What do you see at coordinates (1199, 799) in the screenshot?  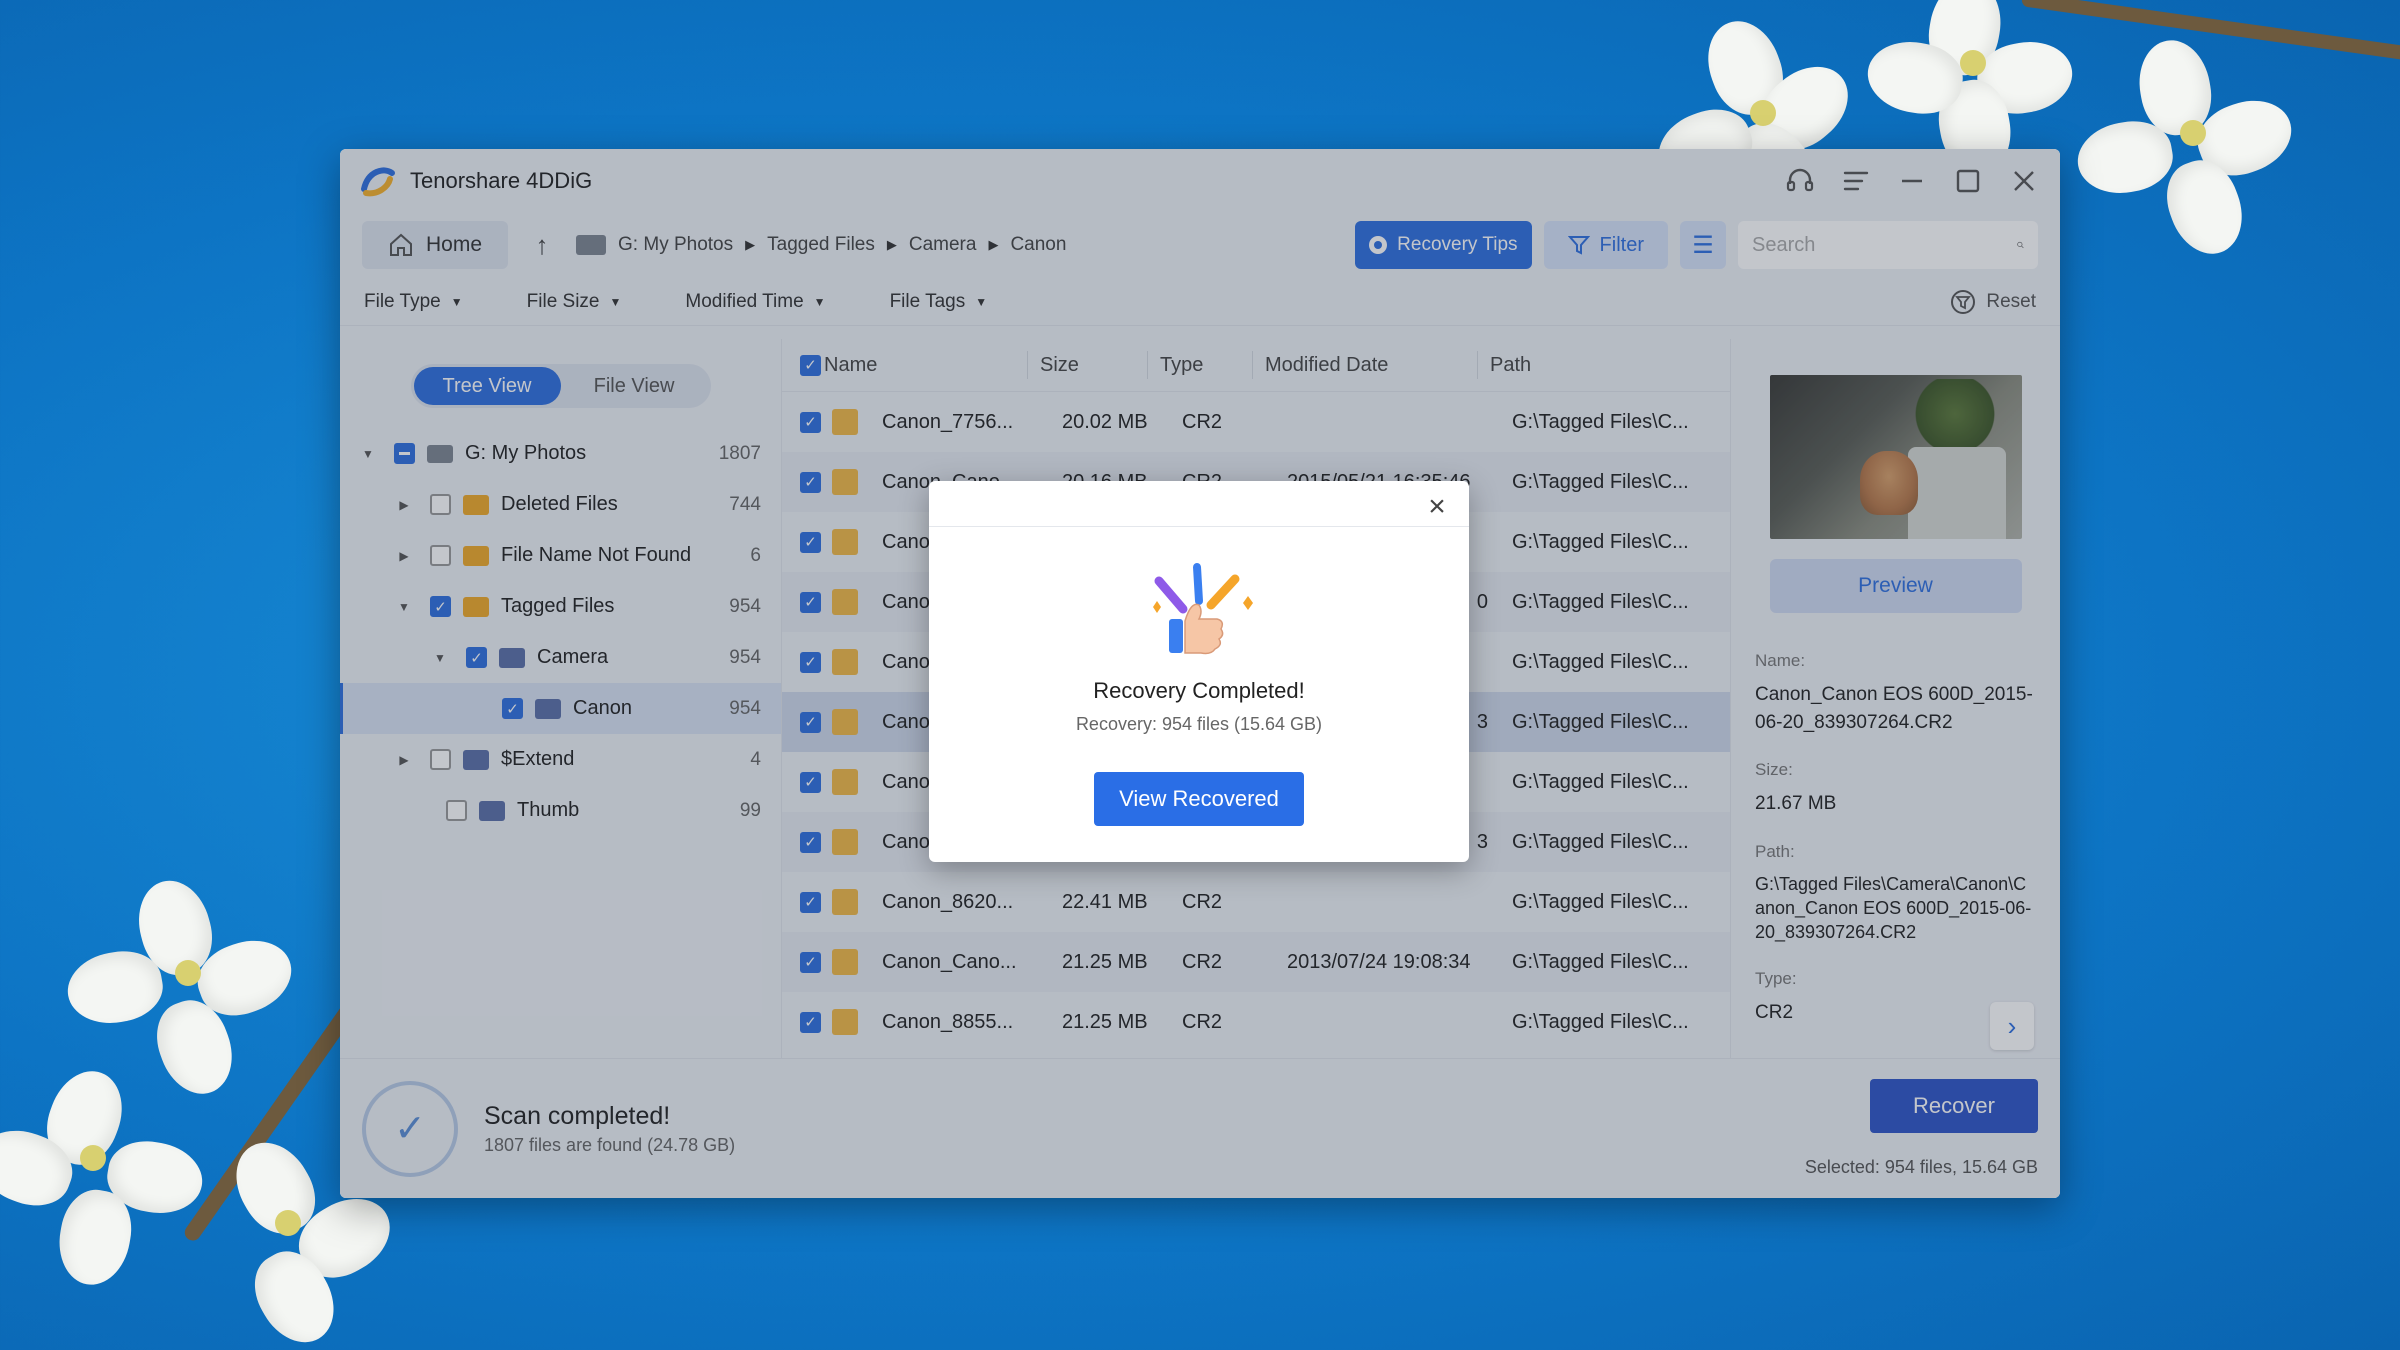 I see `view-recovered-button: View Recovered` at bounding box center [1199, 799].